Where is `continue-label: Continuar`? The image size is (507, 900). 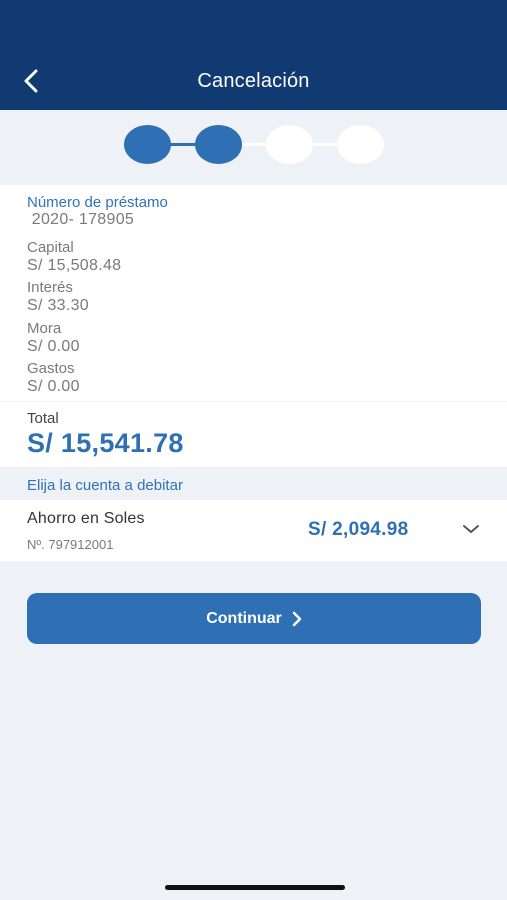 continue-label: Continuar is located at coordinates (244, 618).